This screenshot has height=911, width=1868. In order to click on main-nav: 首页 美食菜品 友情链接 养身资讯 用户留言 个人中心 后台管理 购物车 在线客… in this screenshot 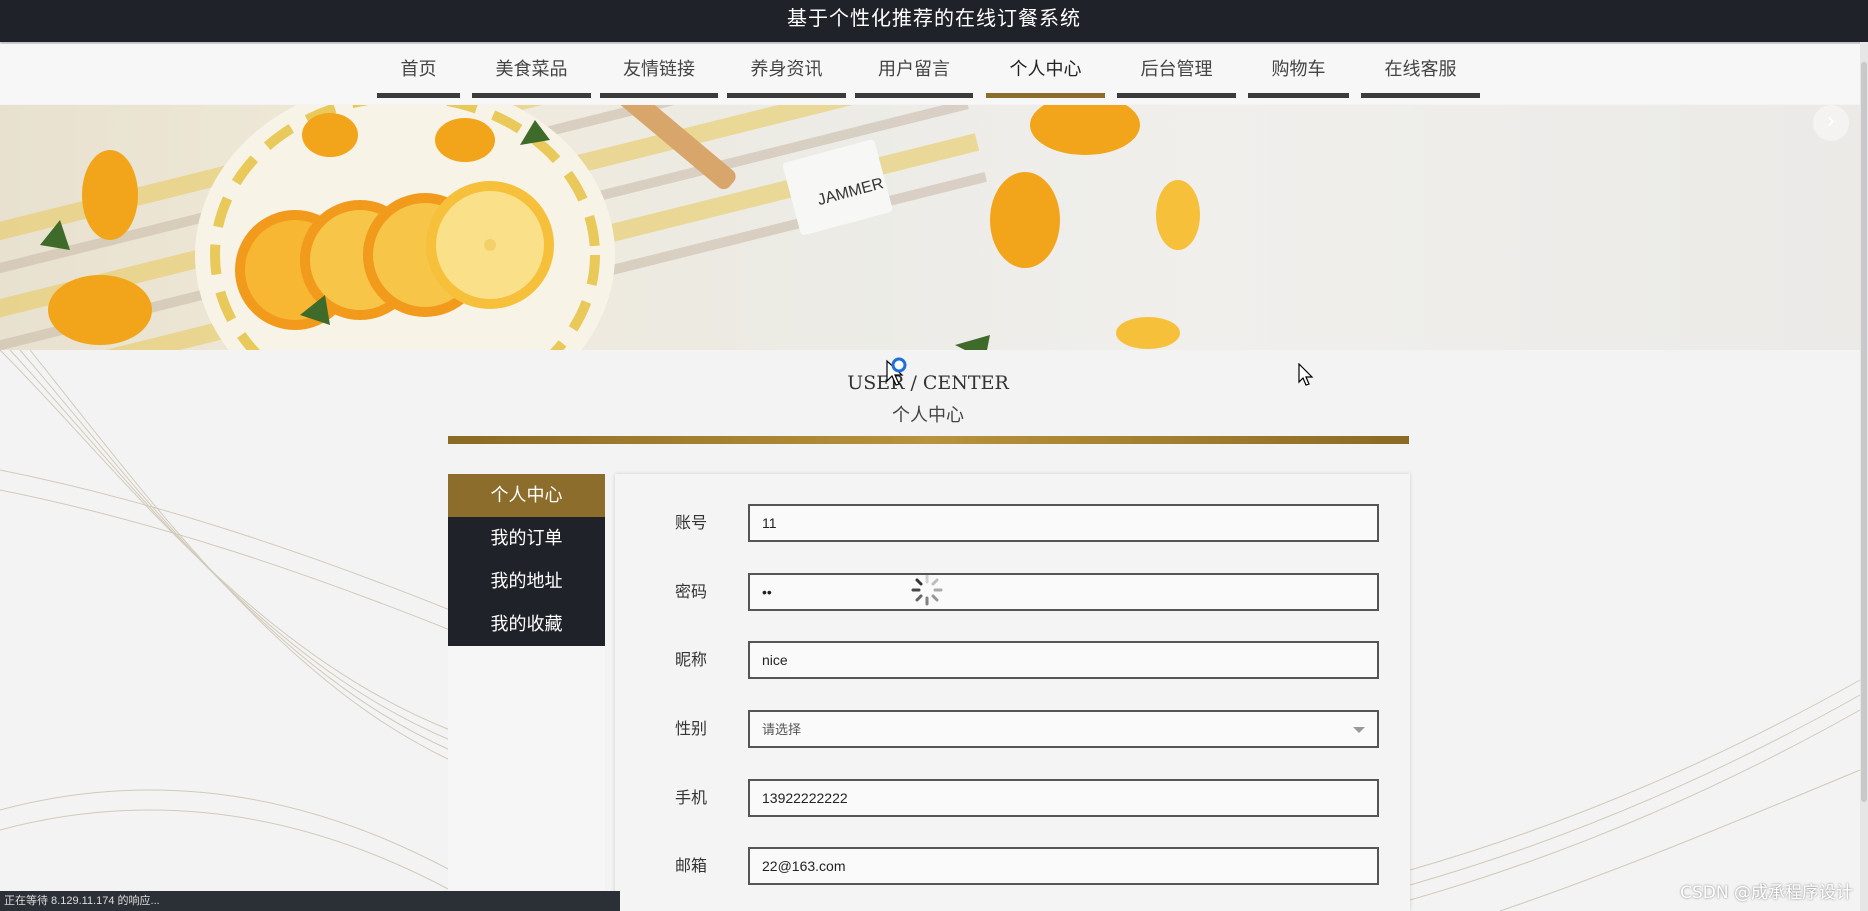, I will do `click(934, 74)`.